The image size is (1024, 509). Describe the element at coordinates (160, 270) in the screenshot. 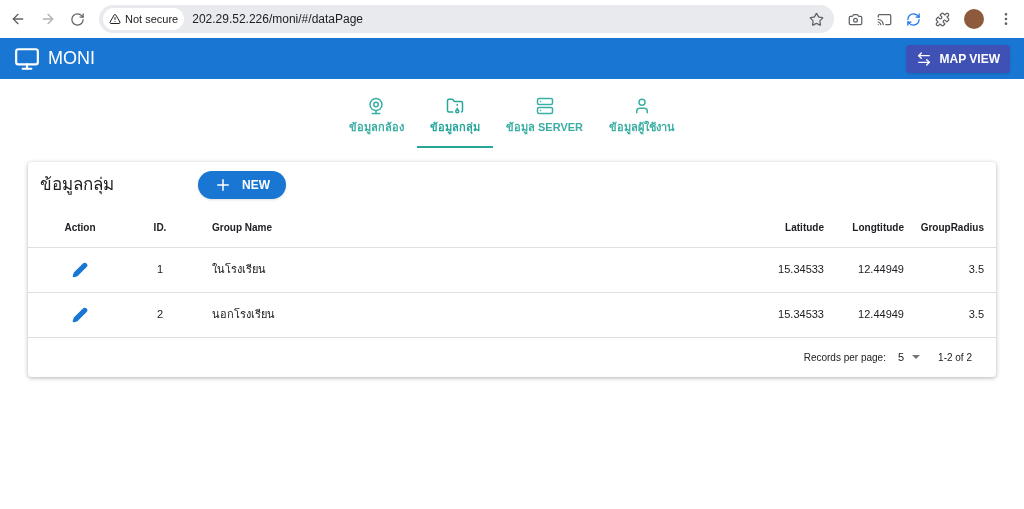

I see `table-cell-text: 1` at that location.